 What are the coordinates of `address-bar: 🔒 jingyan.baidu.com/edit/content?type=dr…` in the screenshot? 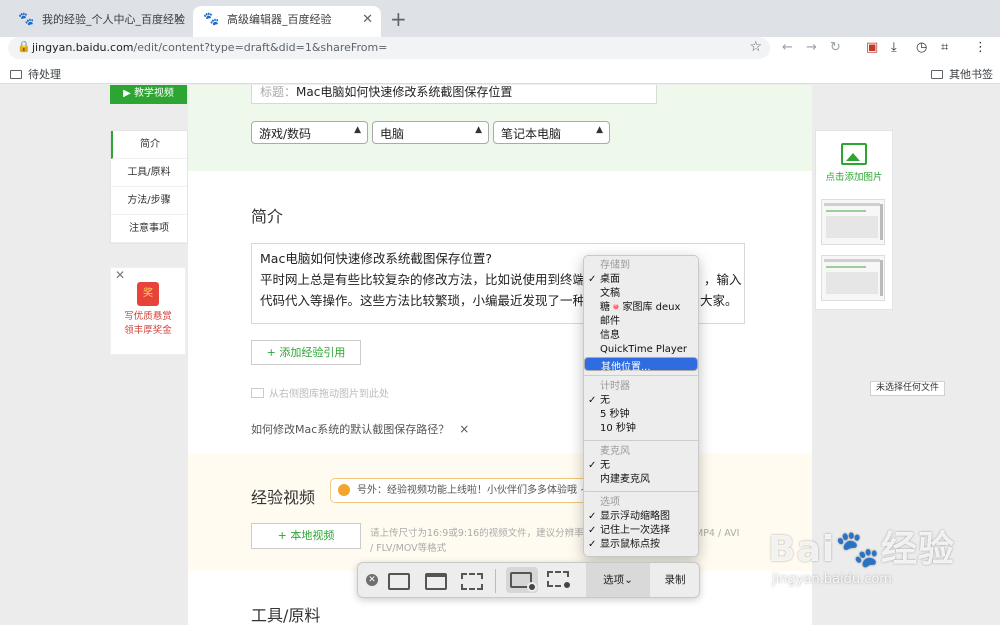 It's located at (389, 48).